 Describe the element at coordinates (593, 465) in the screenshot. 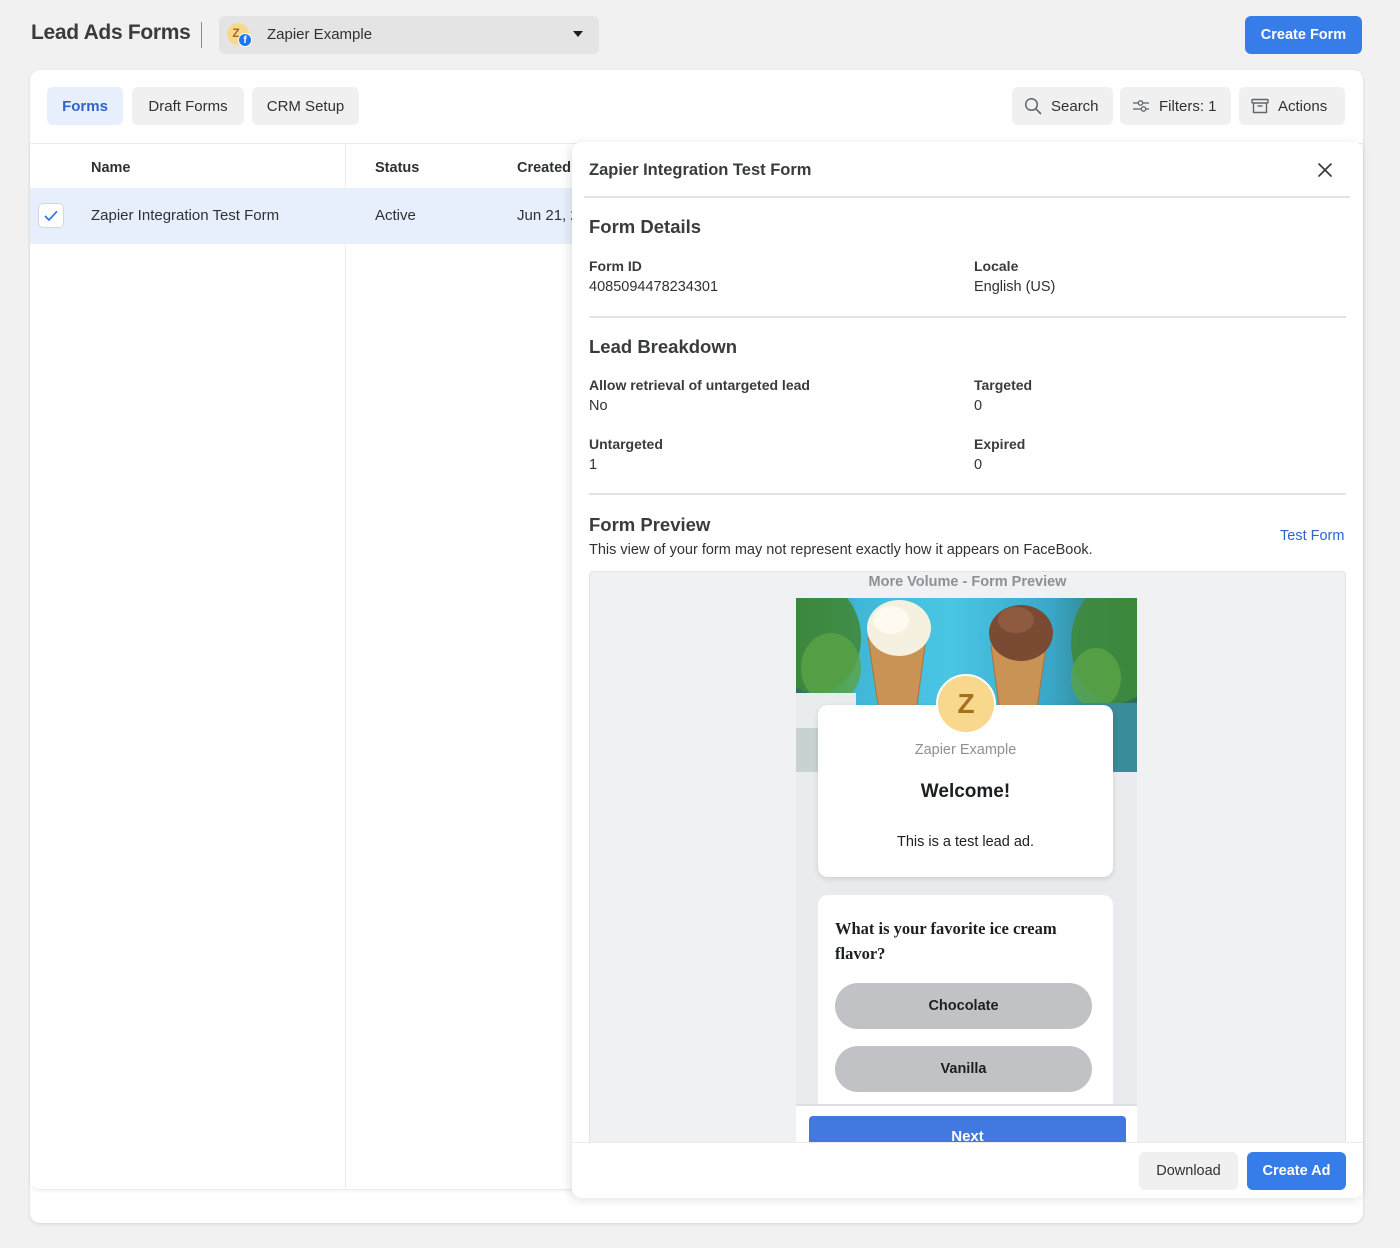

I see `untargeted-value: 1` at that location.